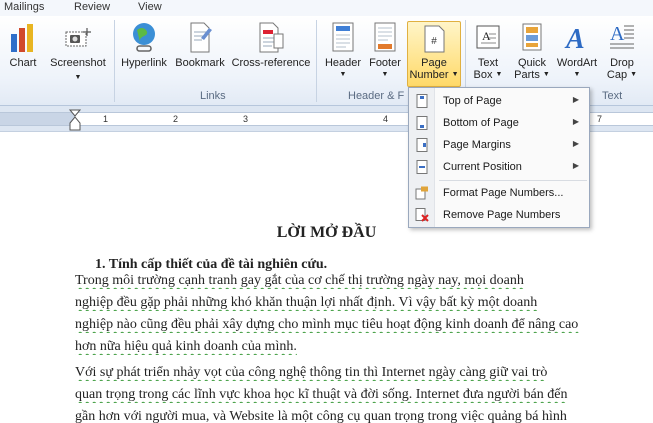 This screenshot has width=653, height=423. Describe the element at coordinates (78, 63) in the screenshot. I see `screenshot-label: Screenshot` at that location.